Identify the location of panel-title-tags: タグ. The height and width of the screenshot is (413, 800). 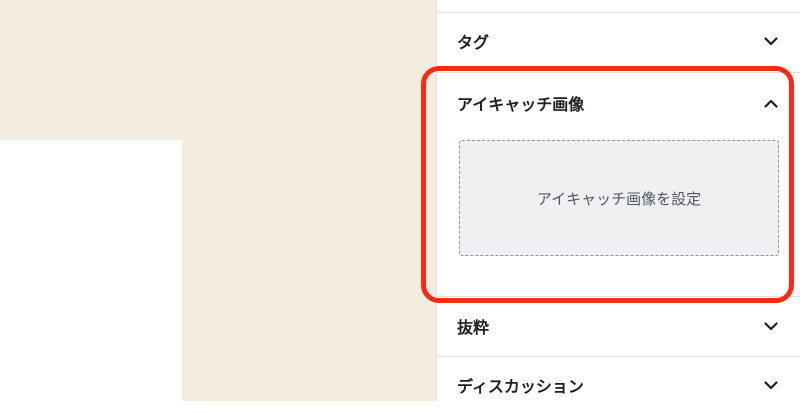
(473, 42).